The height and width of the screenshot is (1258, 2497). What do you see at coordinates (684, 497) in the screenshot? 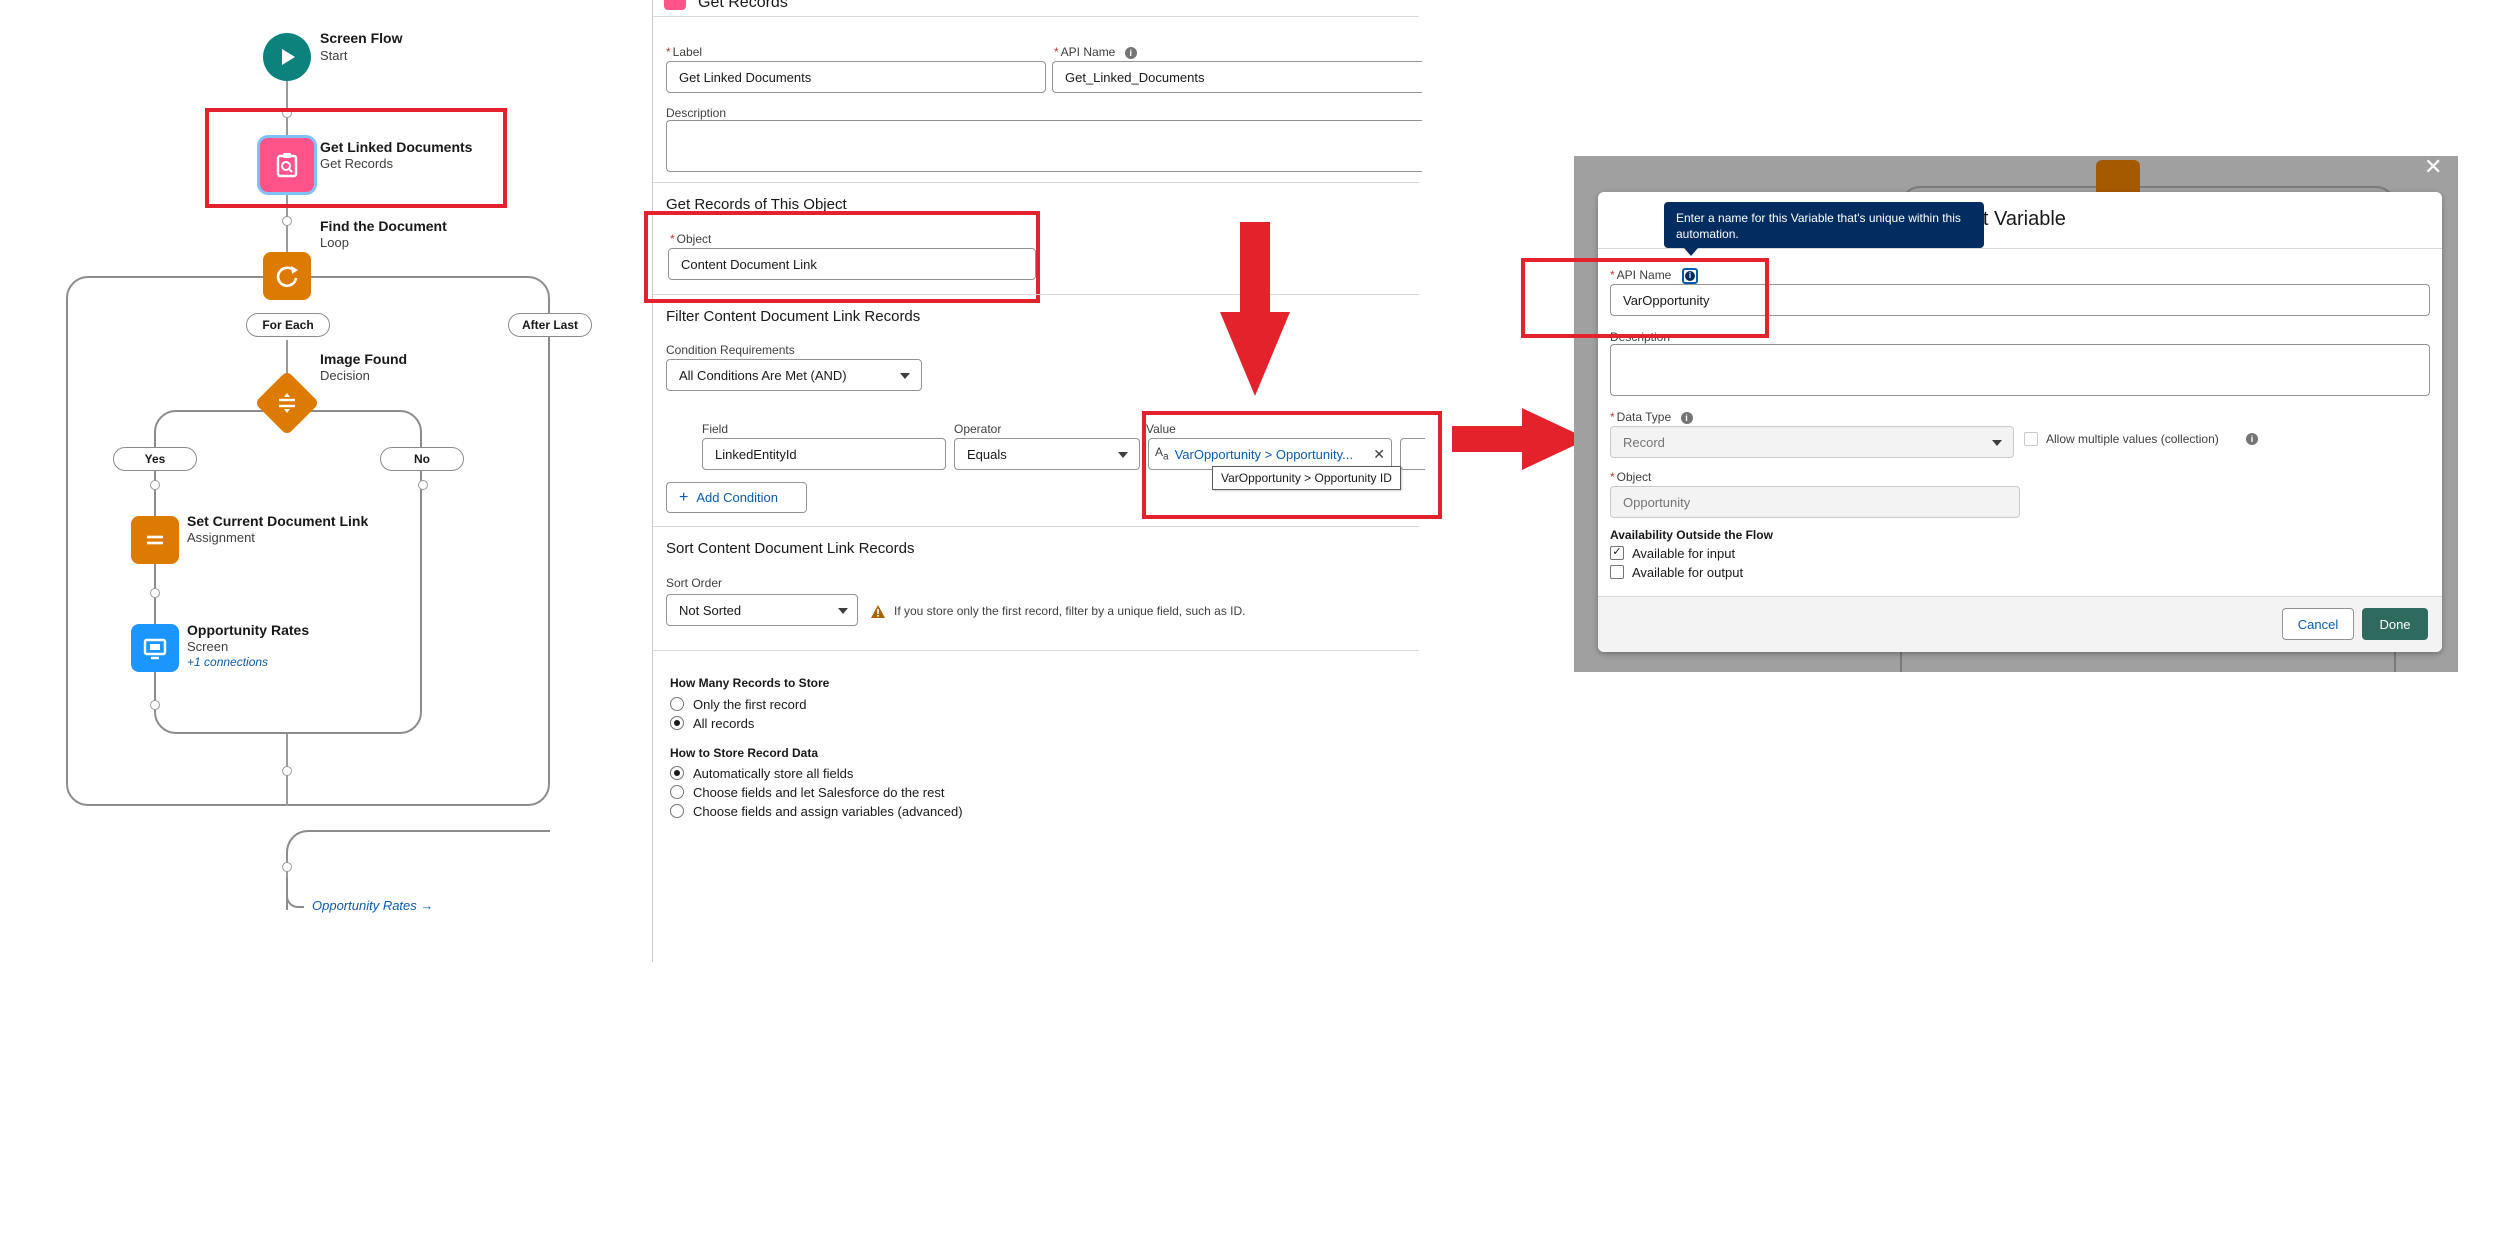
I see `add-icon: +` at bounding box center [684, 497].